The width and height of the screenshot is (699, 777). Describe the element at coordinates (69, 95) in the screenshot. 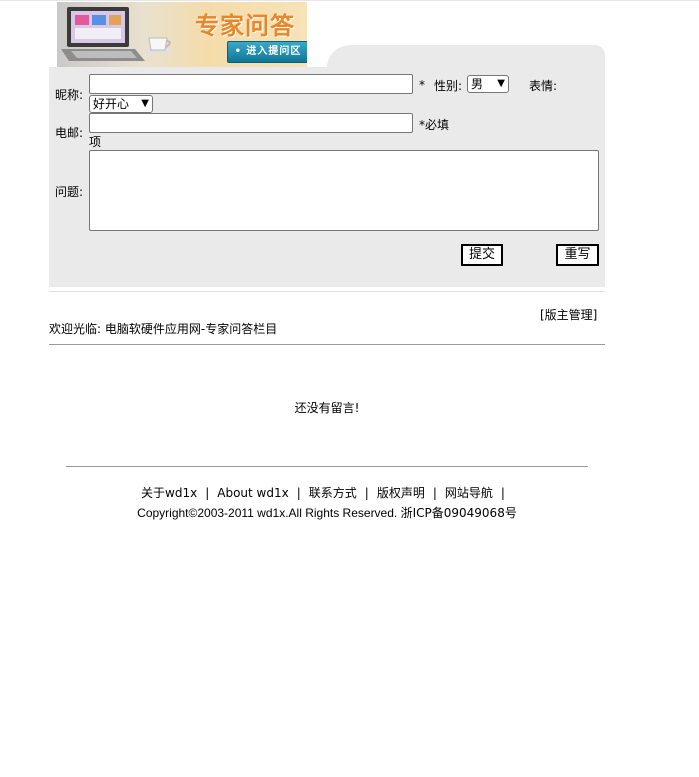

I see `nickname-label: 昵称:` at that location.